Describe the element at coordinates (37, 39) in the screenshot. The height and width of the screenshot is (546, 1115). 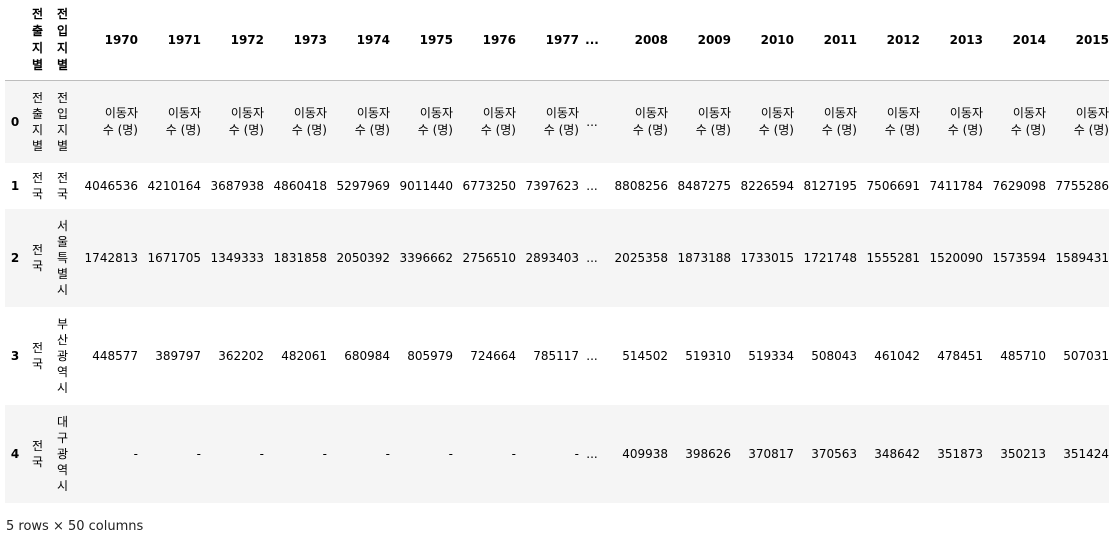
I see `column-header-out: 전출지별` at that location.